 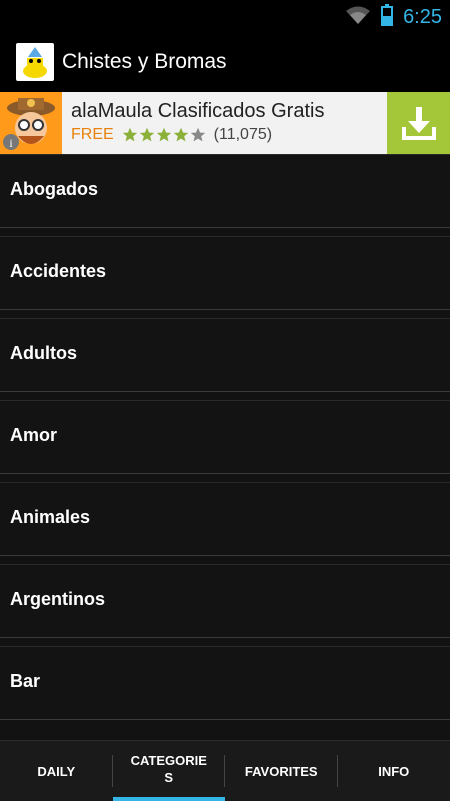 I want to click on tab-label: INFO, so click(x=393, y=771).